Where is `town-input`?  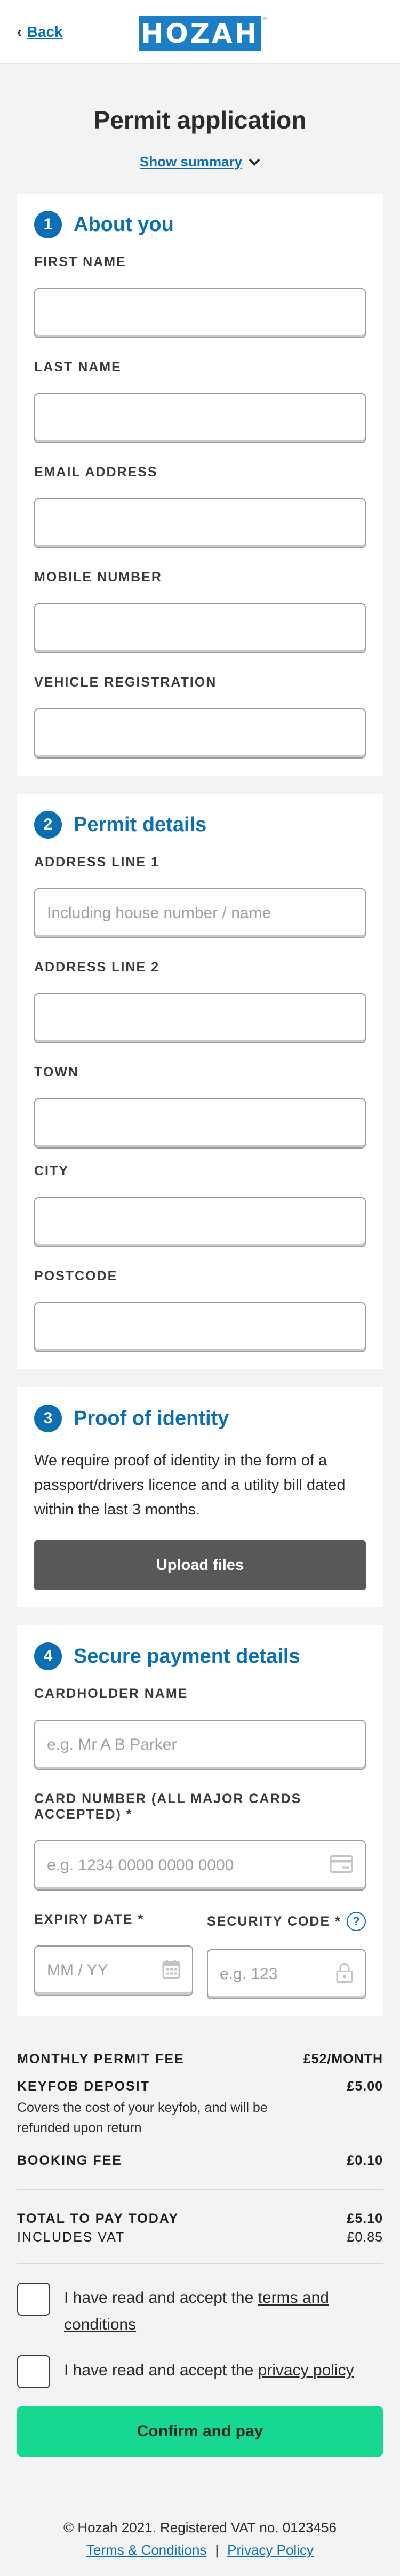 town-input is located at coordinates (200, 1123).